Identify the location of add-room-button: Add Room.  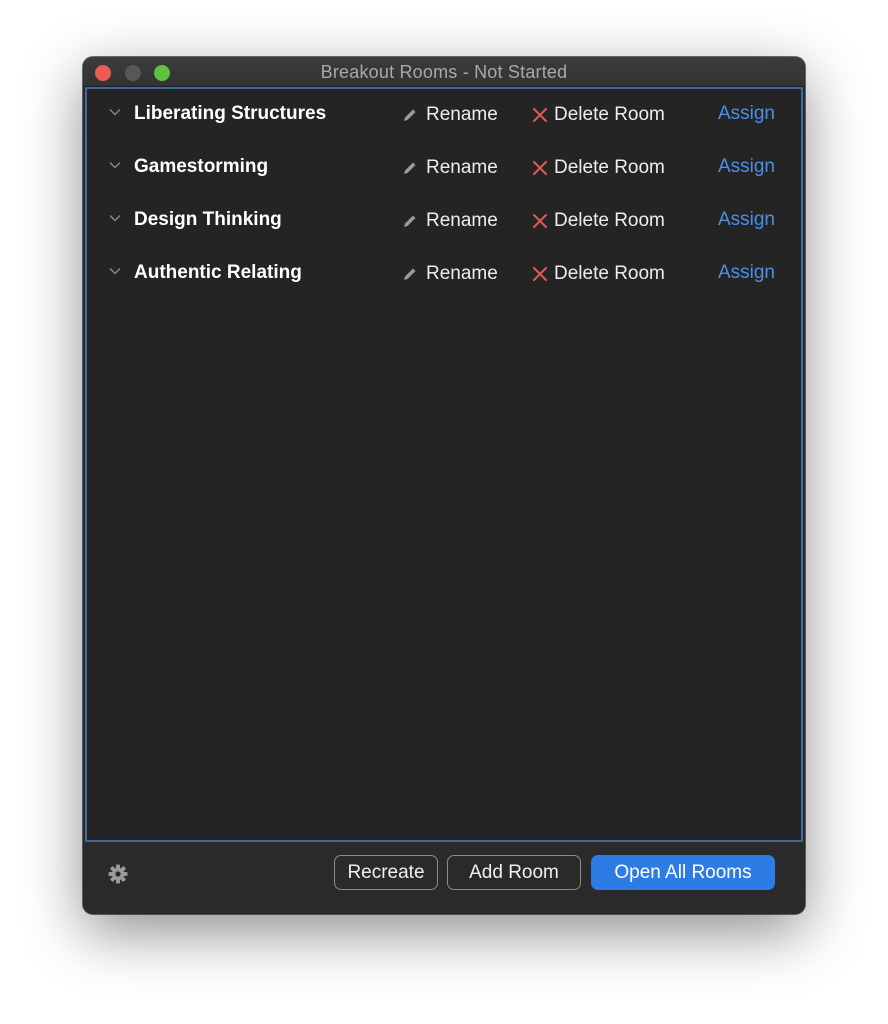
(514, 872).